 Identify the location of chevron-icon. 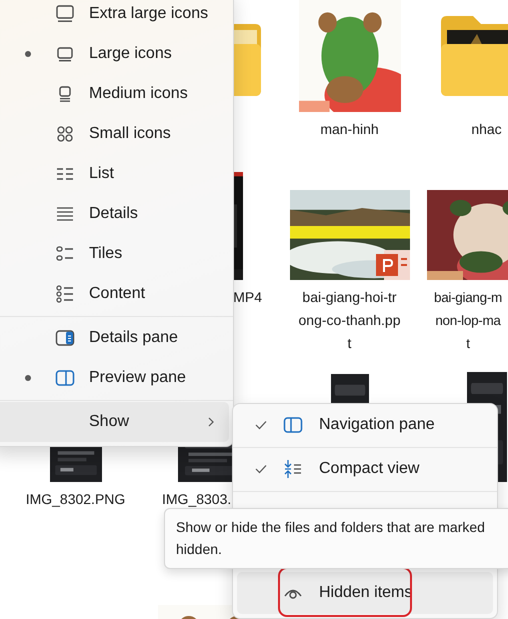
(211, 422).